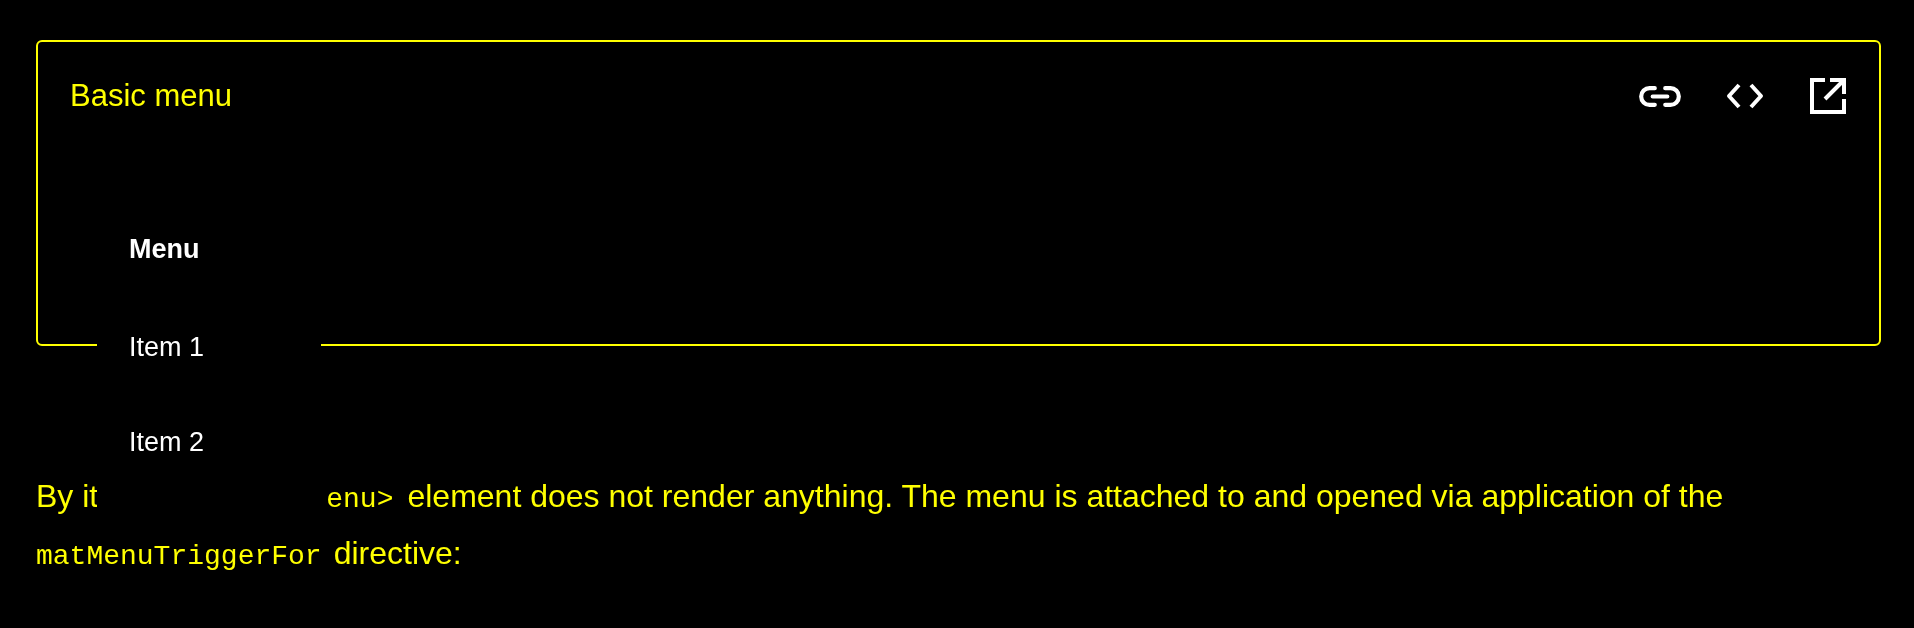 Image resolution: width=1914 pixels, height=628 pixels. What do you see at coordinates (1745, 96) in the screenshot?
I see `code-icon` at bounding box center [1745, 96].